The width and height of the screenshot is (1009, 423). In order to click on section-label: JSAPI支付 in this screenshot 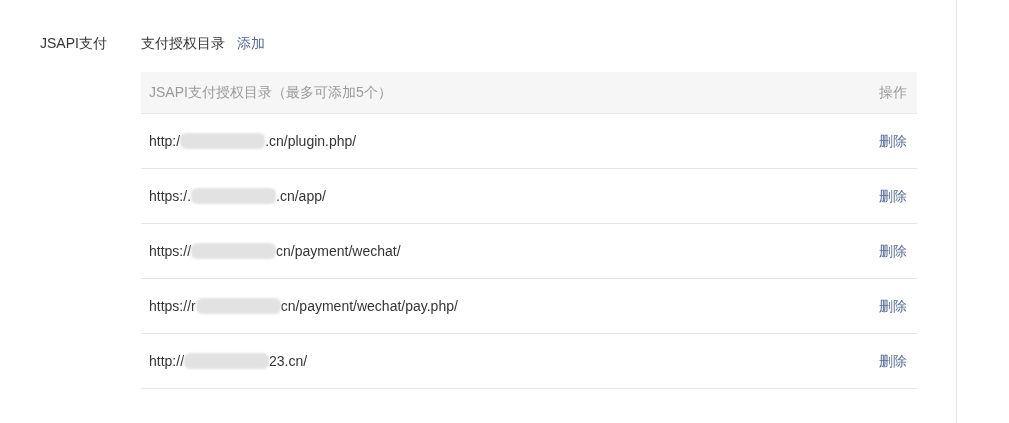, I will do `click(74, 43)`.